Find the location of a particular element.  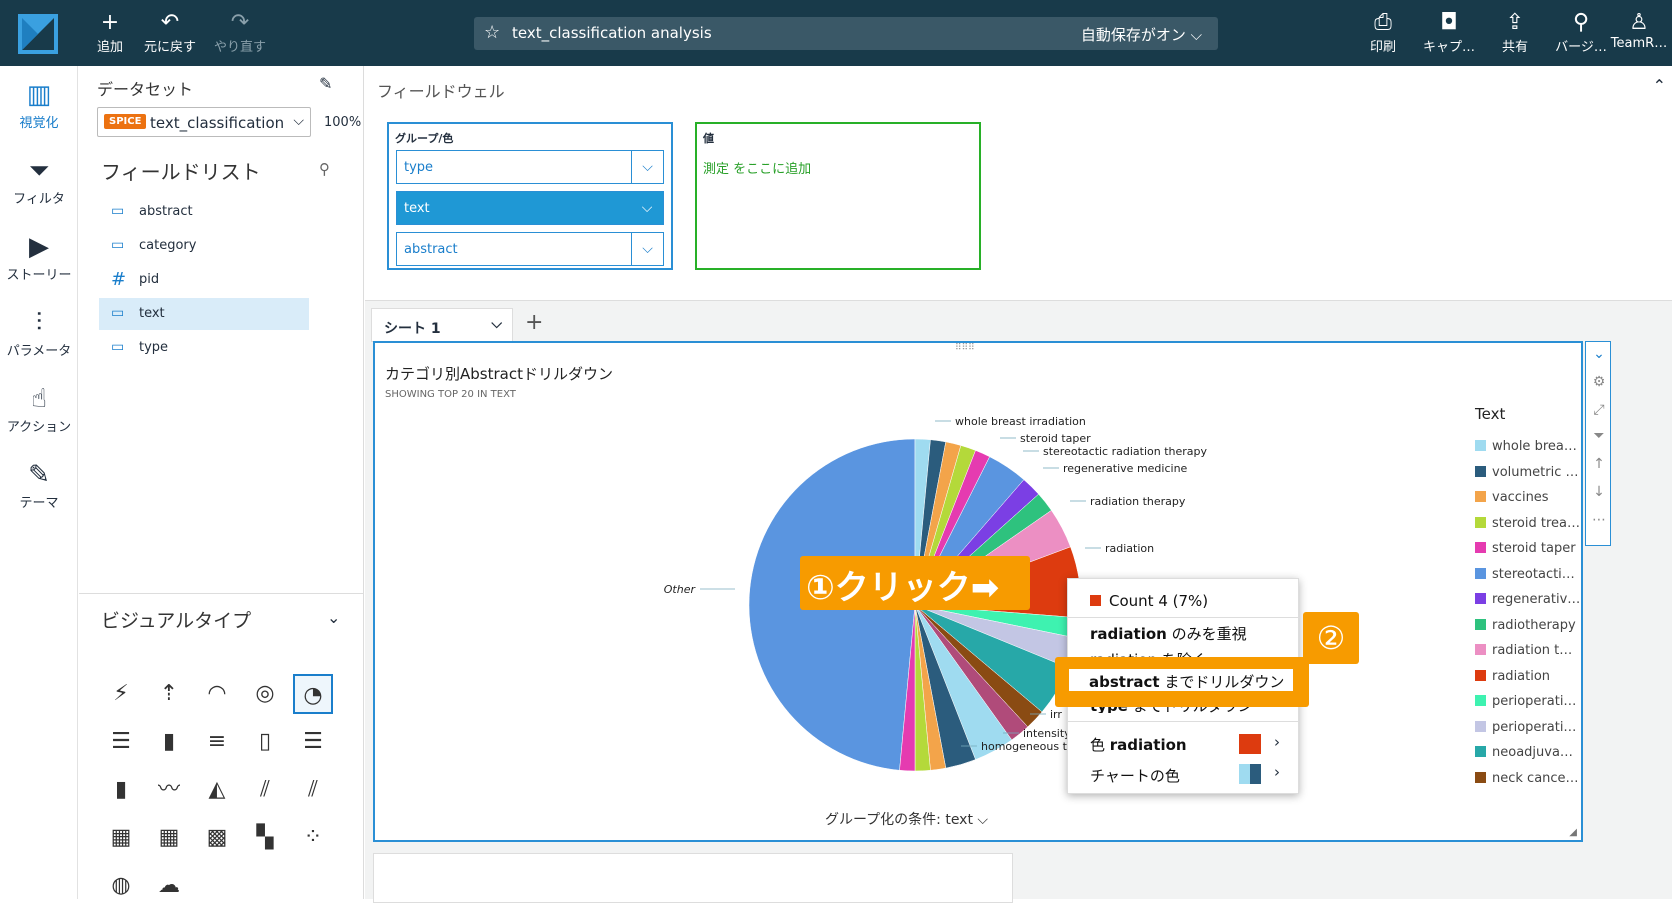

group-field-text: text ⌵ is located at coordinates (530, 208).